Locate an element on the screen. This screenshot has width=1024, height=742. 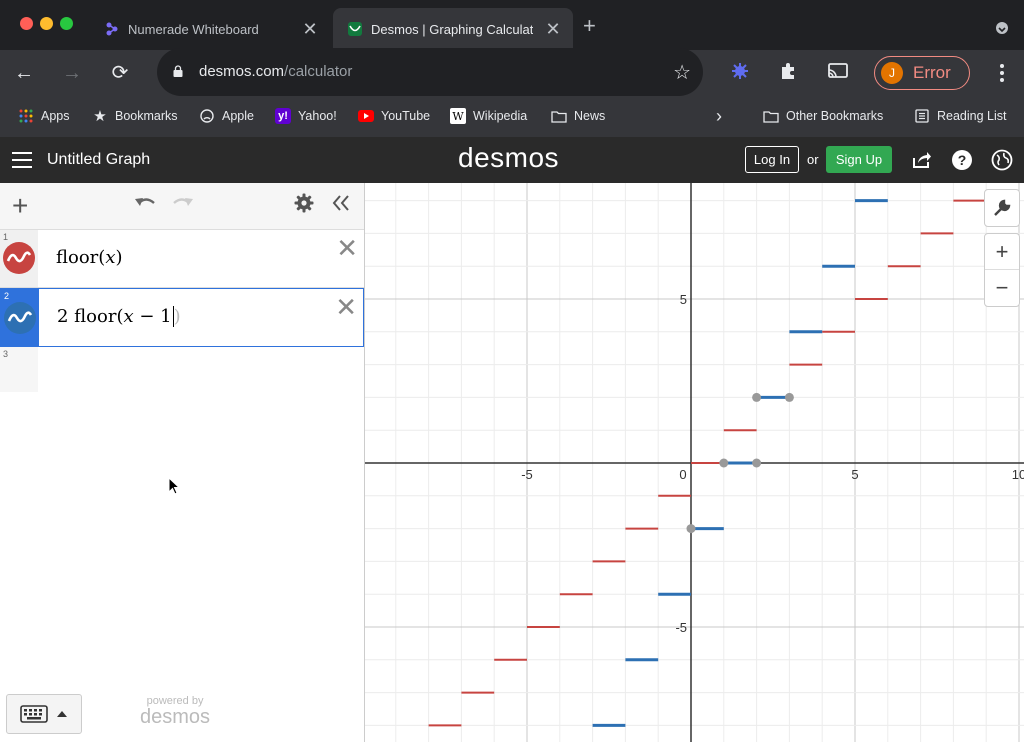
address-bar: desmos.com/calculator ☆ is located at coordinates (430, 72).